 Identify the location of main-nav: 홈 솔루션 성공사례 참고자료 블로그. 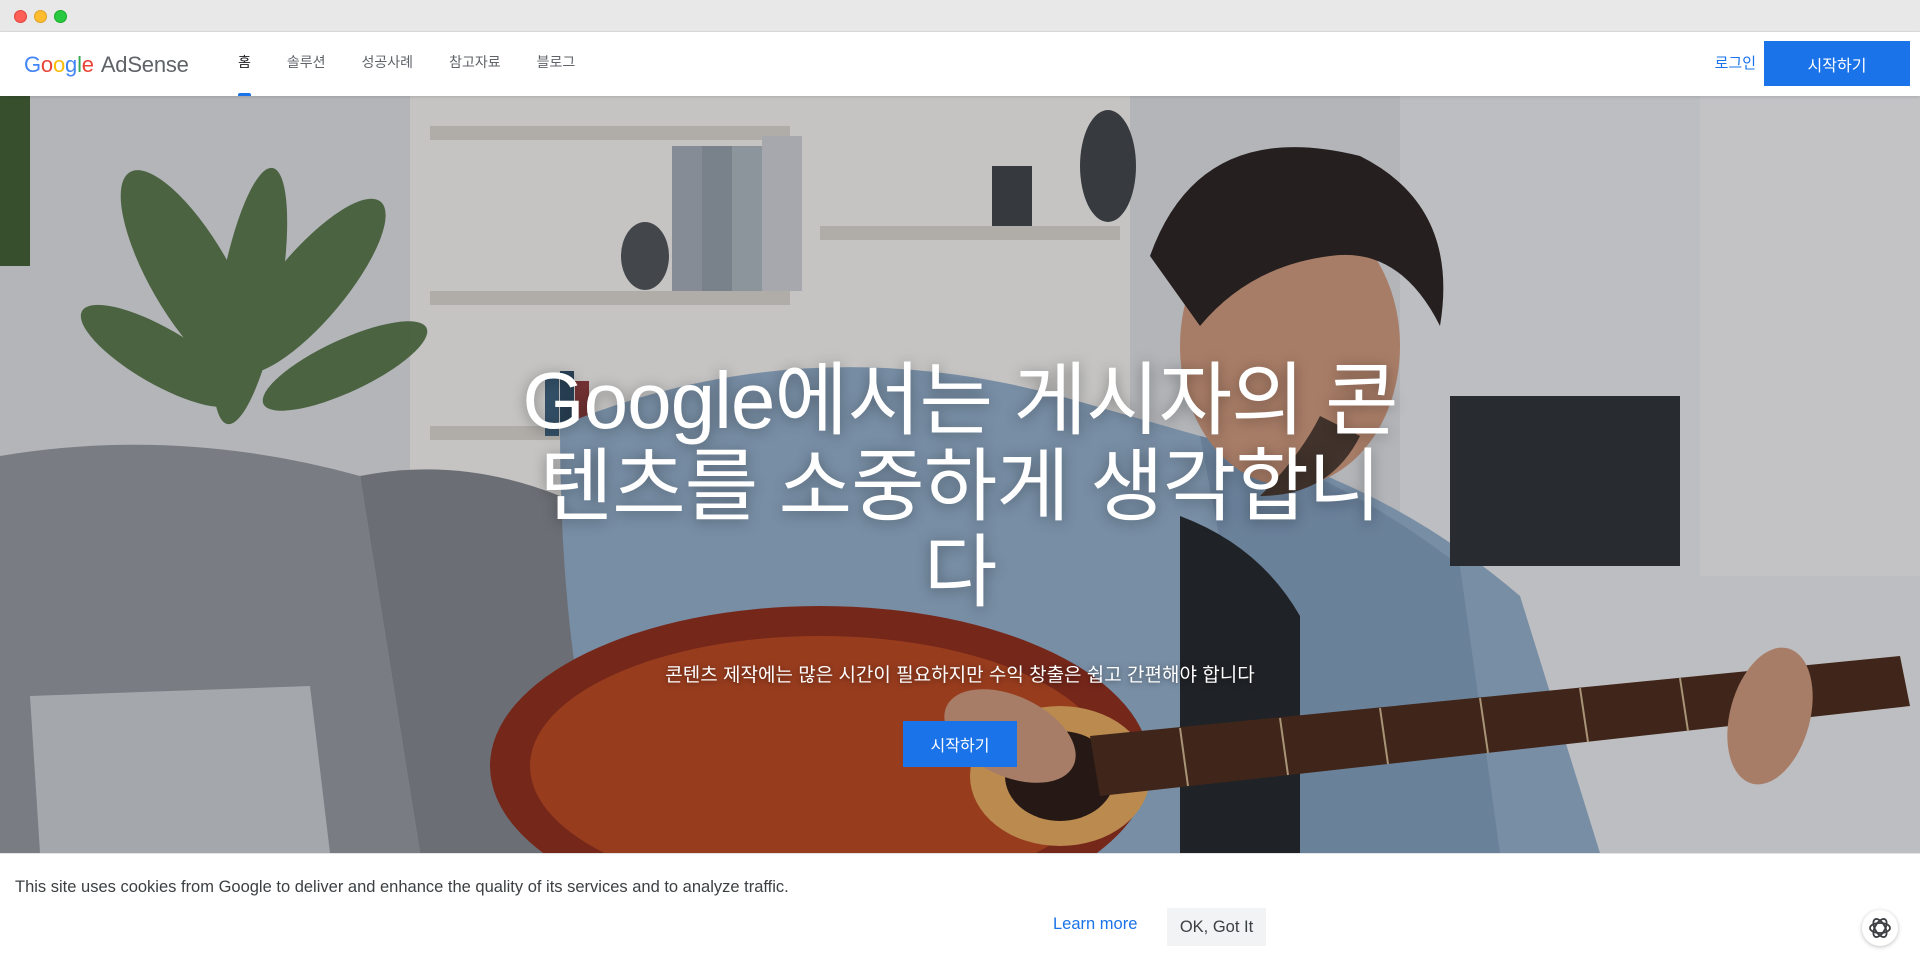
(414, 64).